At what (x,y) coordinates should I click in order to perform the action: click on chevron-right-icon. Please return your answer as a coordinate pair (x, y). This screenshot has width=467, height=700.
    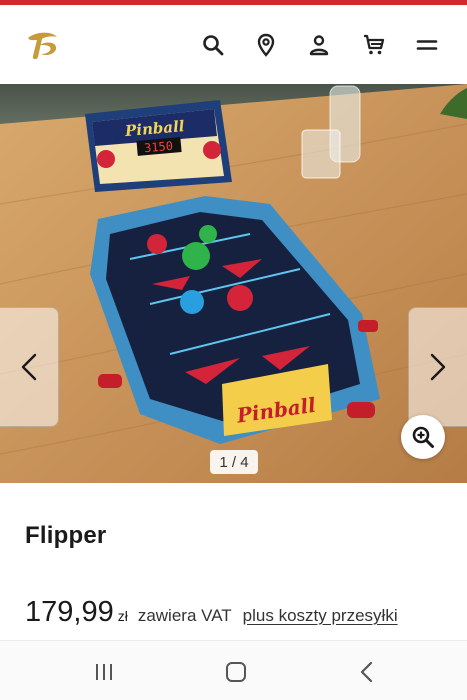
    Looking at the image, I should click on (438, 367).